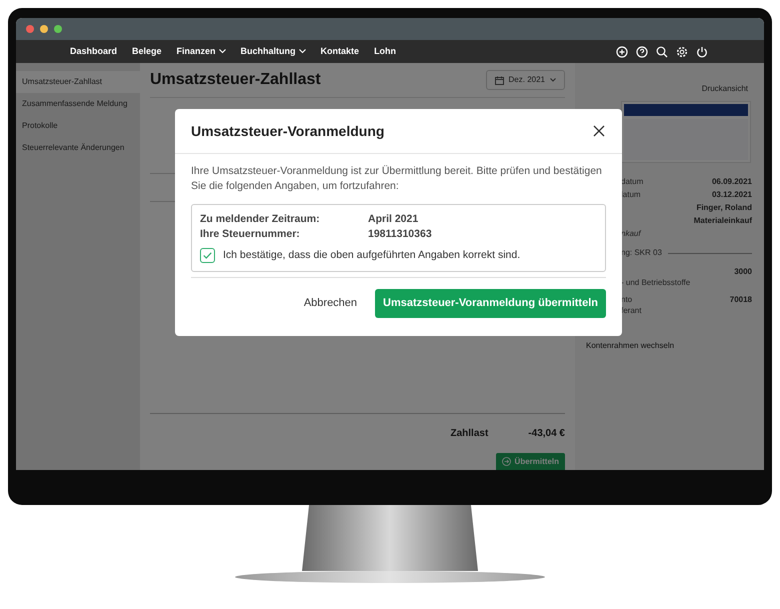 This screenshot has width=780, height=609. I want to click on dialog-title: Umsatzsteuer-Voranmeldung, so click(287, 131).